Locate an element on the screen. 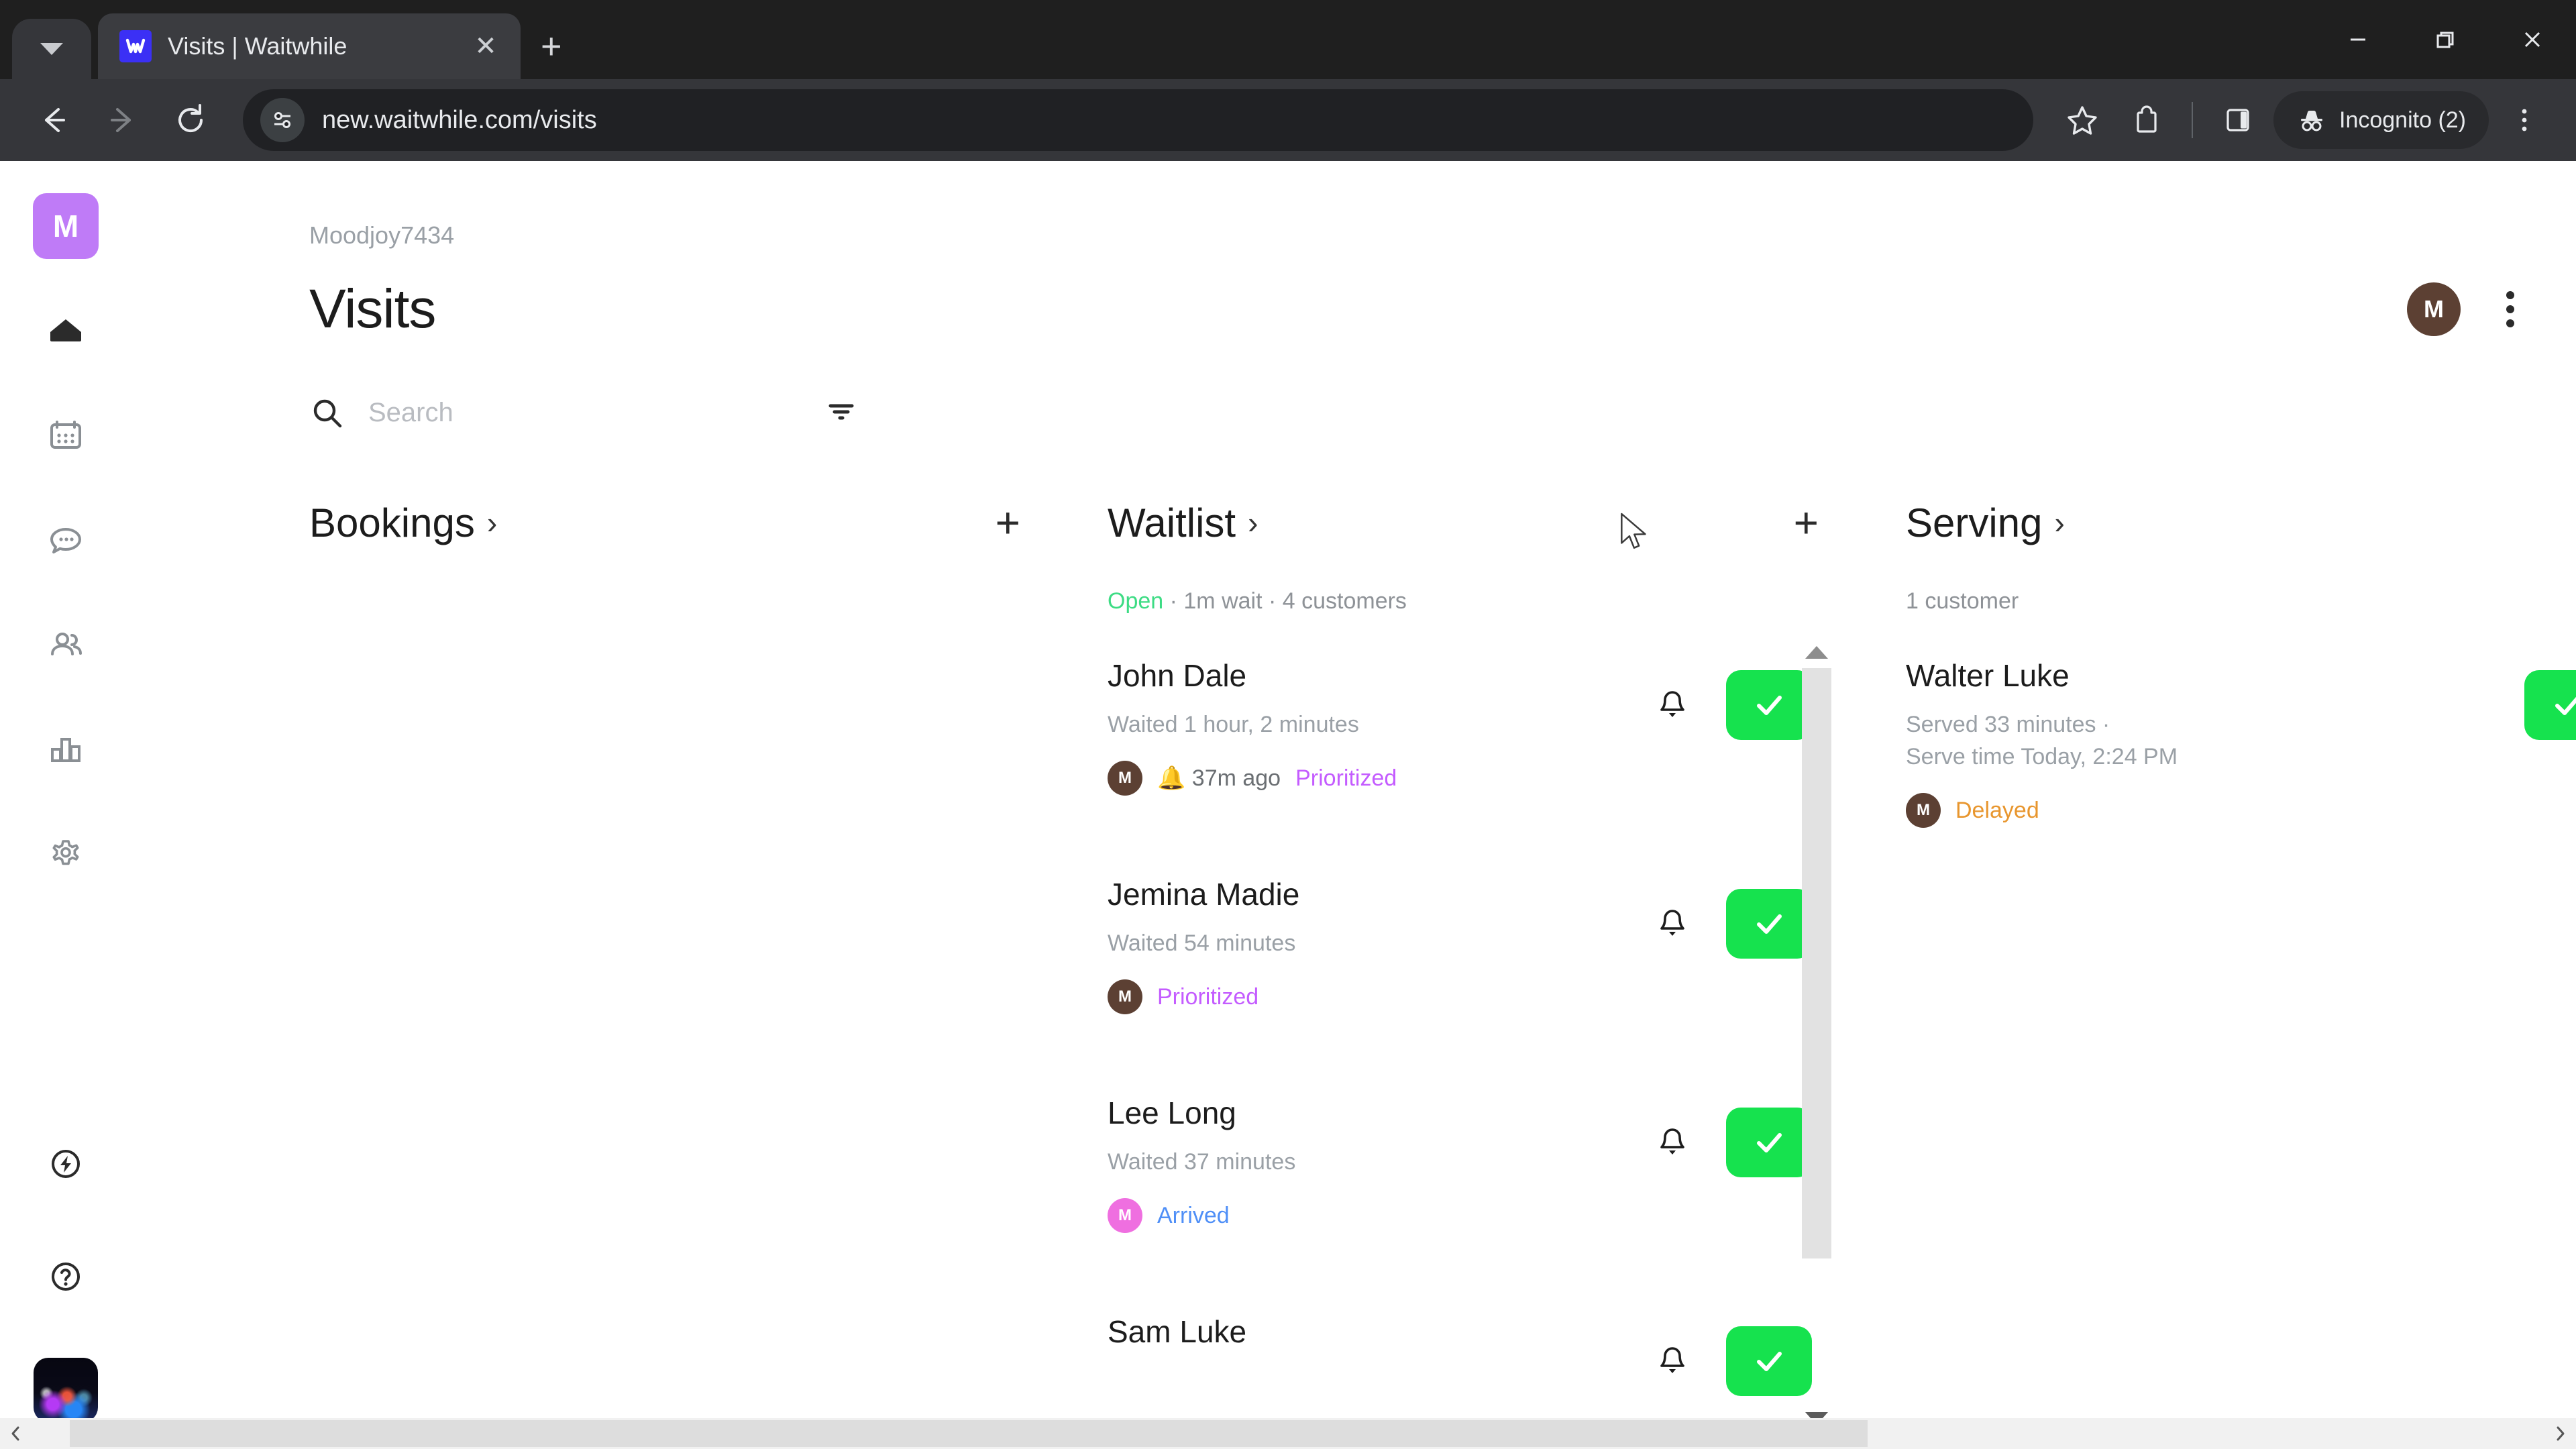 The height and width of the screenshot is (1449, 2576). scrollbar-thumb is located at coordinates (1816, 963).